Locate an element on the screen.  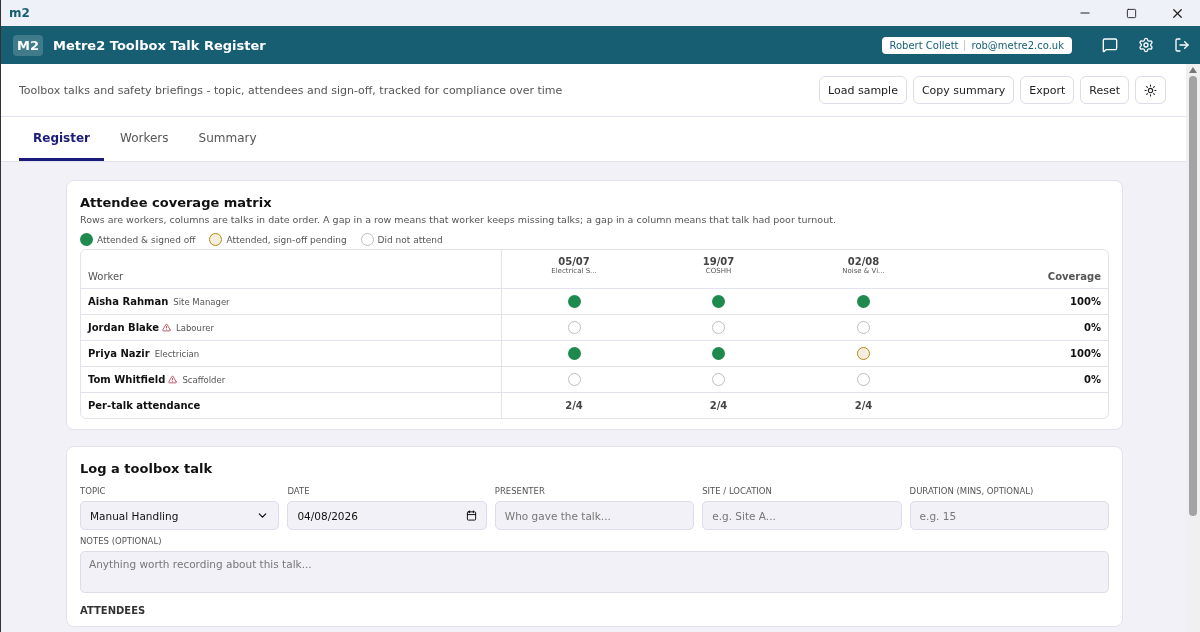
date-field: 04/08/2026 is located at coordinates (387, 515).